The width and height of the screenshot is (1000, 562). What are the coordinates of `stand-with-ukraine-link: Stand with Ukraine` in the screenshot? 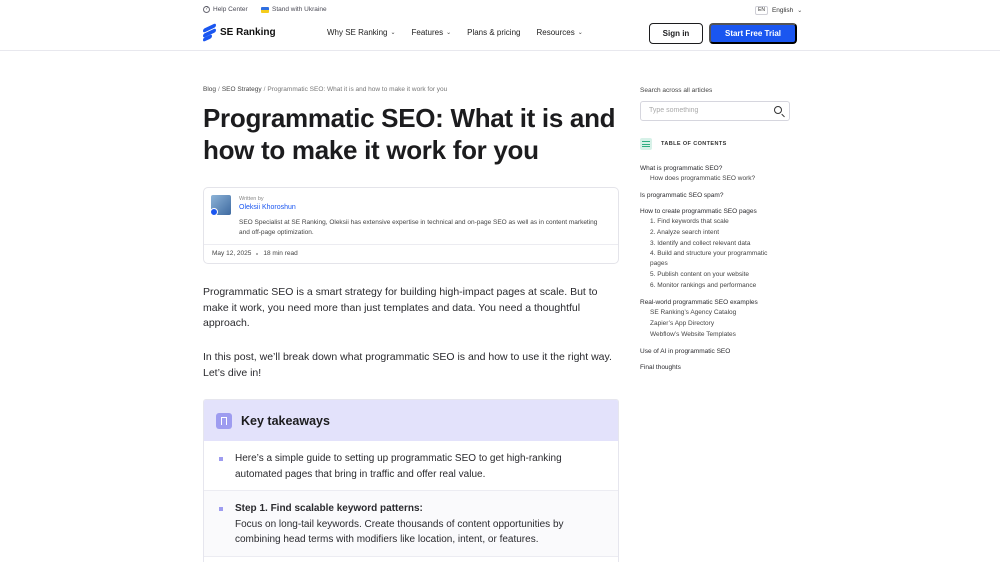 It's located at (294, 9).